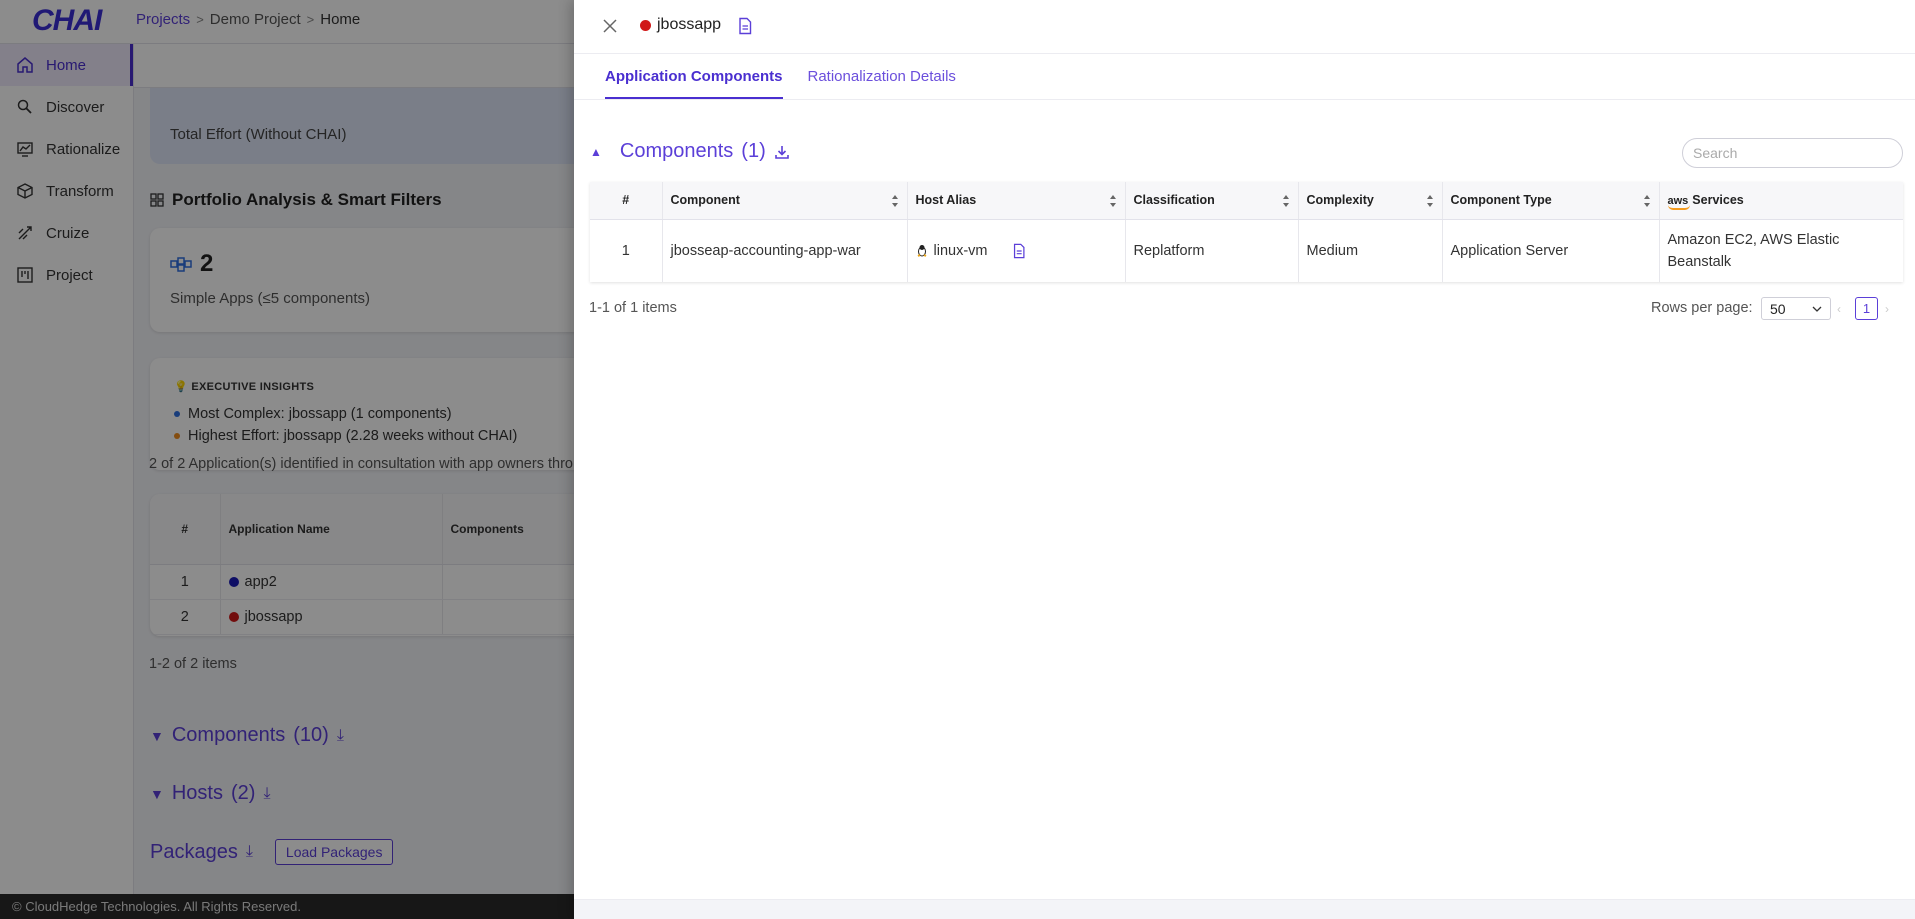 The image size is (1915, 919). What do you see at coordinates (1501, 200) in the screenshot?
I see `col-component-type-label: Component Type` at bounding box center [1501, 200].